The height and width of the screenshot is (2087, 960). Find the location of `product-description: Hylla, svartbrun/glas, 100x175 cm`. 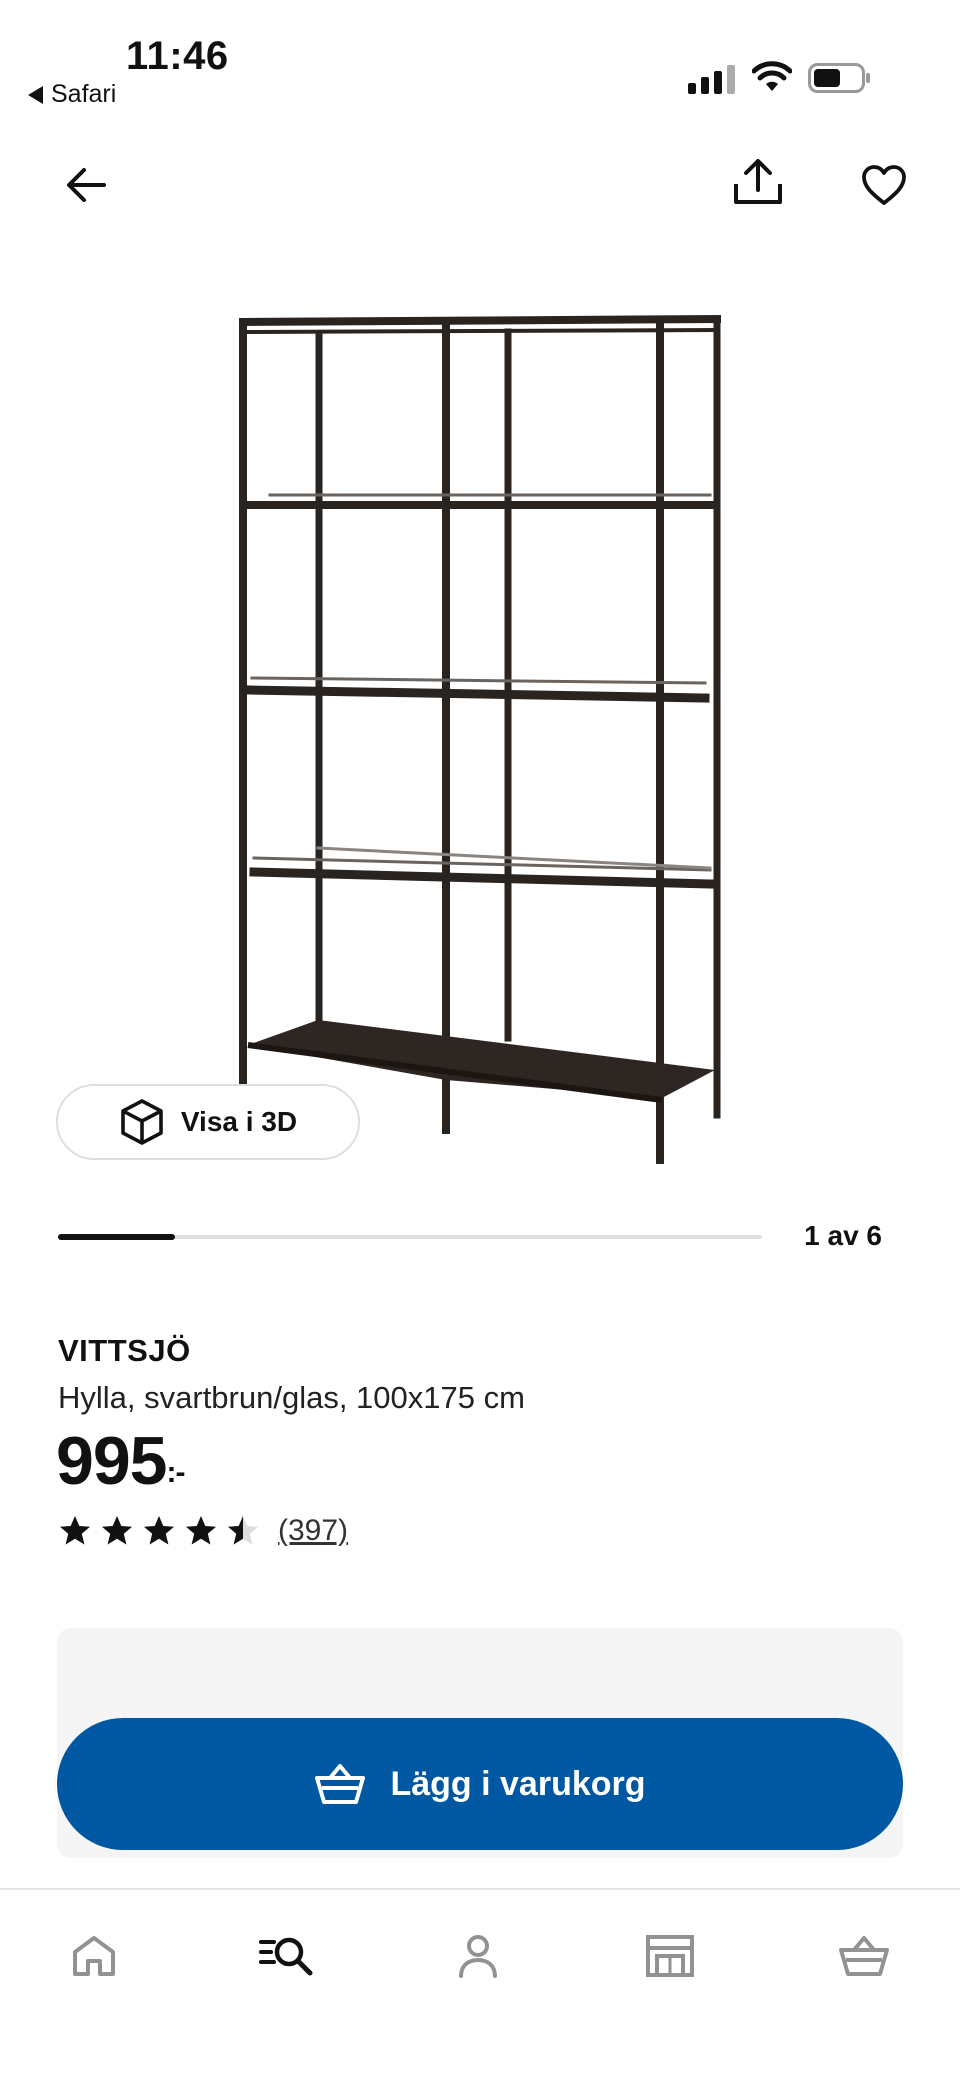

product-description: Hylla, svartbrun/glas, 100x175 cm is located at coordinates (291, 1397).